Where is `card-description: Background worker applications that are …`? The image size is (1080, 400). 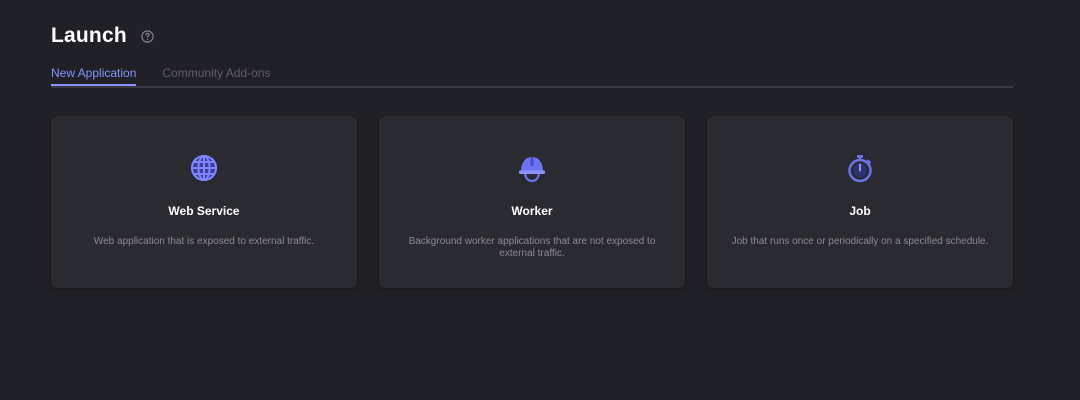
card-description: Background worker applications that are … is located at coordinates (532, 247).